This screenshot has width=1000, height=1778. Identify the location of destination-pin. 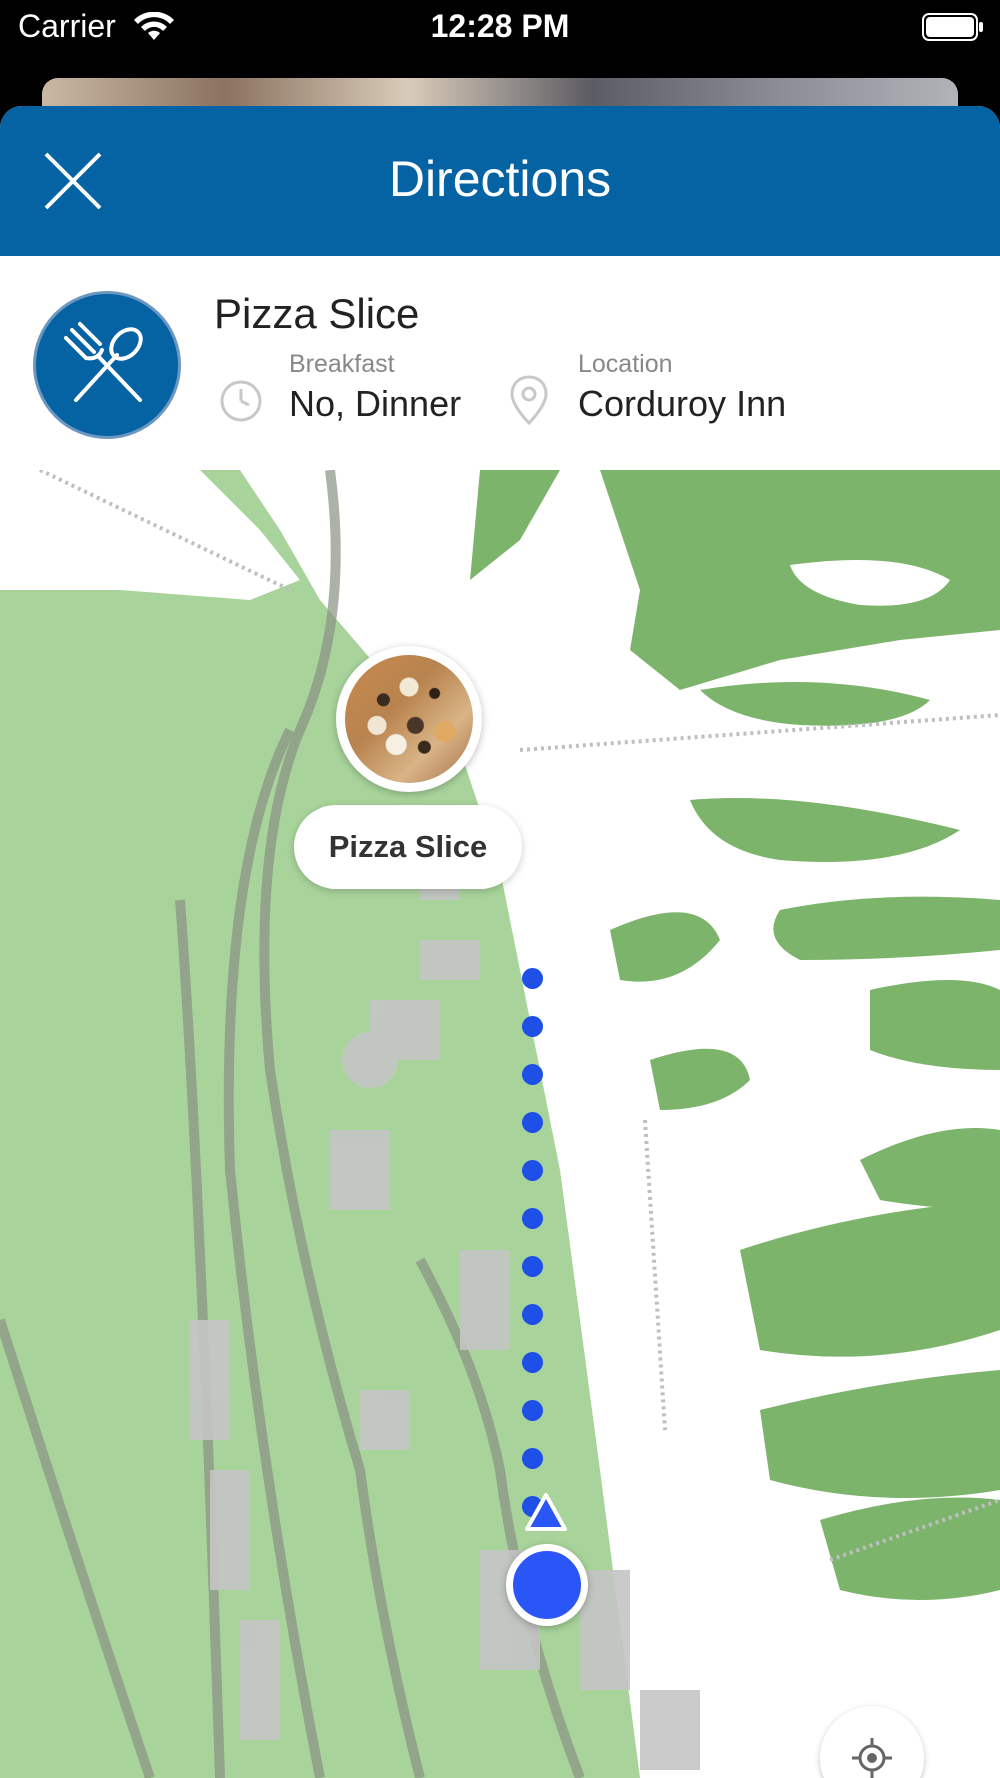
(409, 719).